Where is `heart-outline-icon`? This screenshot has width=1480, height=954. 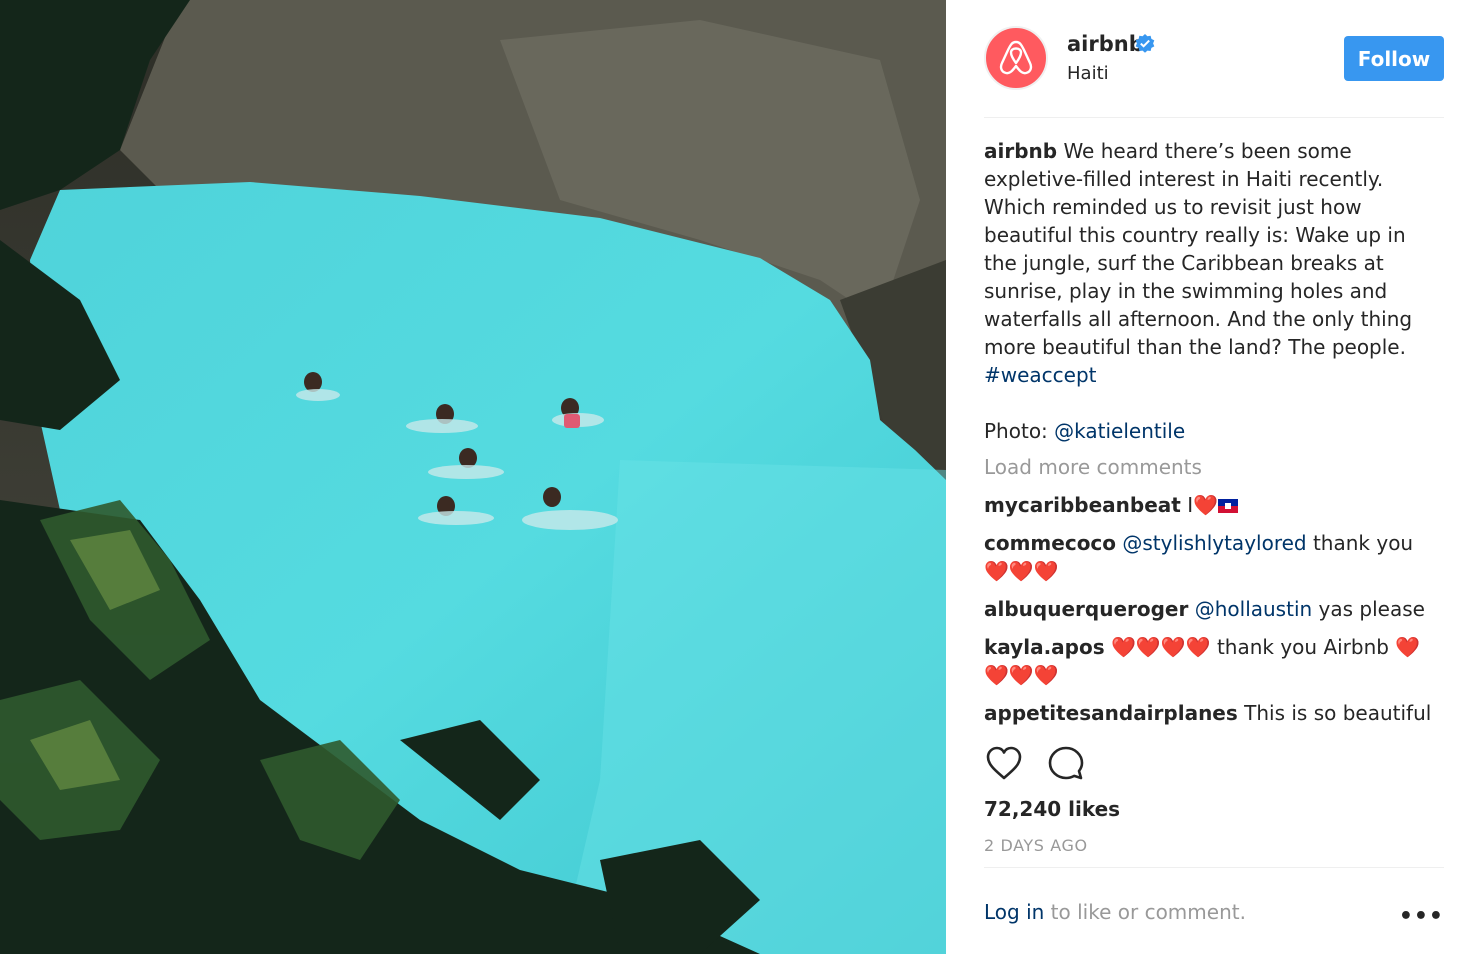 heart-outline-icon is located at coordinates (1004, 764).